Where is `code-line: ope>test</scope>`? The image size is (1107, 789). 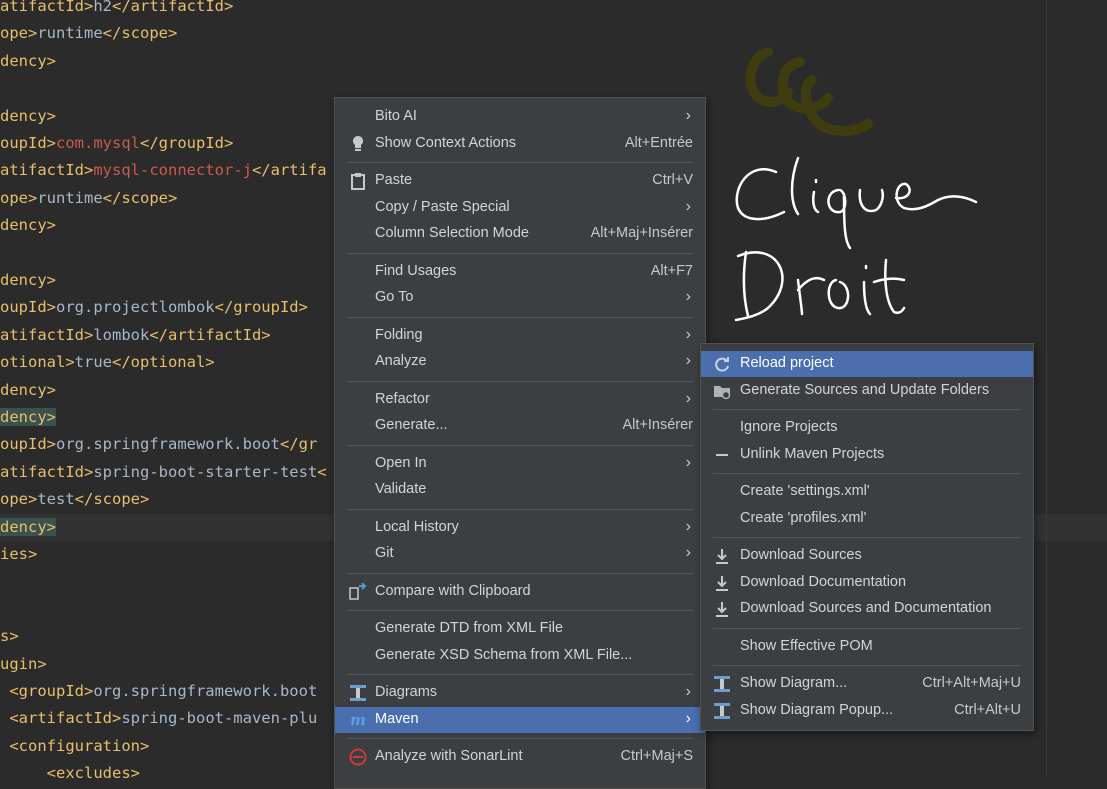 code-line: ope>test</scope> is located at coordinates (74, 499).